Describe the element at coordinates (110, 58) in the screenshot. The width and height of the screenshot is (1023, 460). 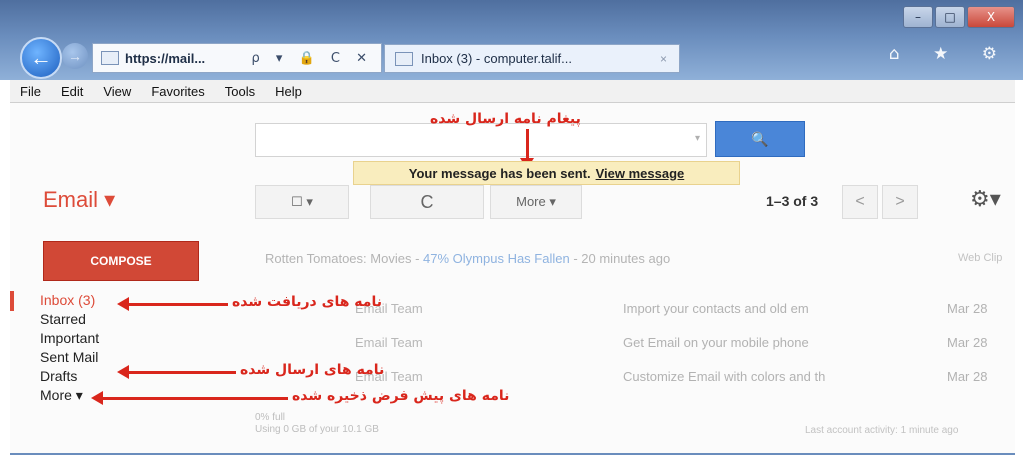
I see `site-favicon-icon` at that location.